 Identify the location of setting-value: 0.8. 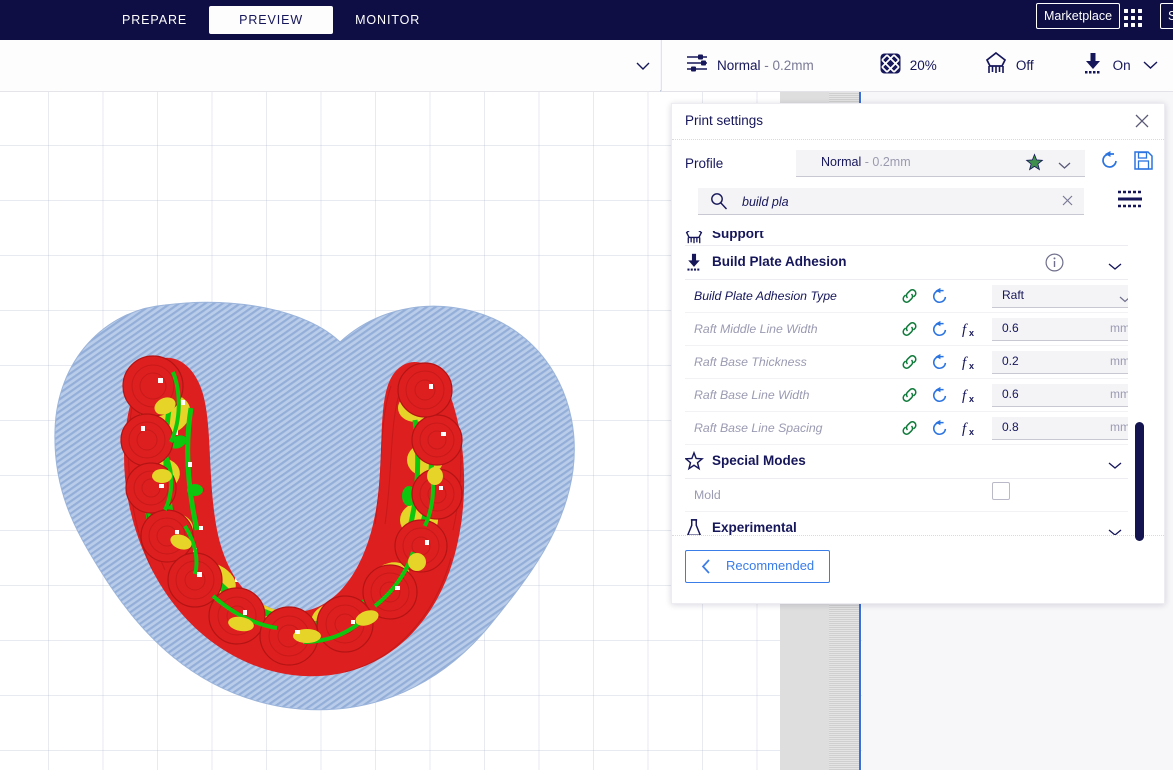
(1010, 427).